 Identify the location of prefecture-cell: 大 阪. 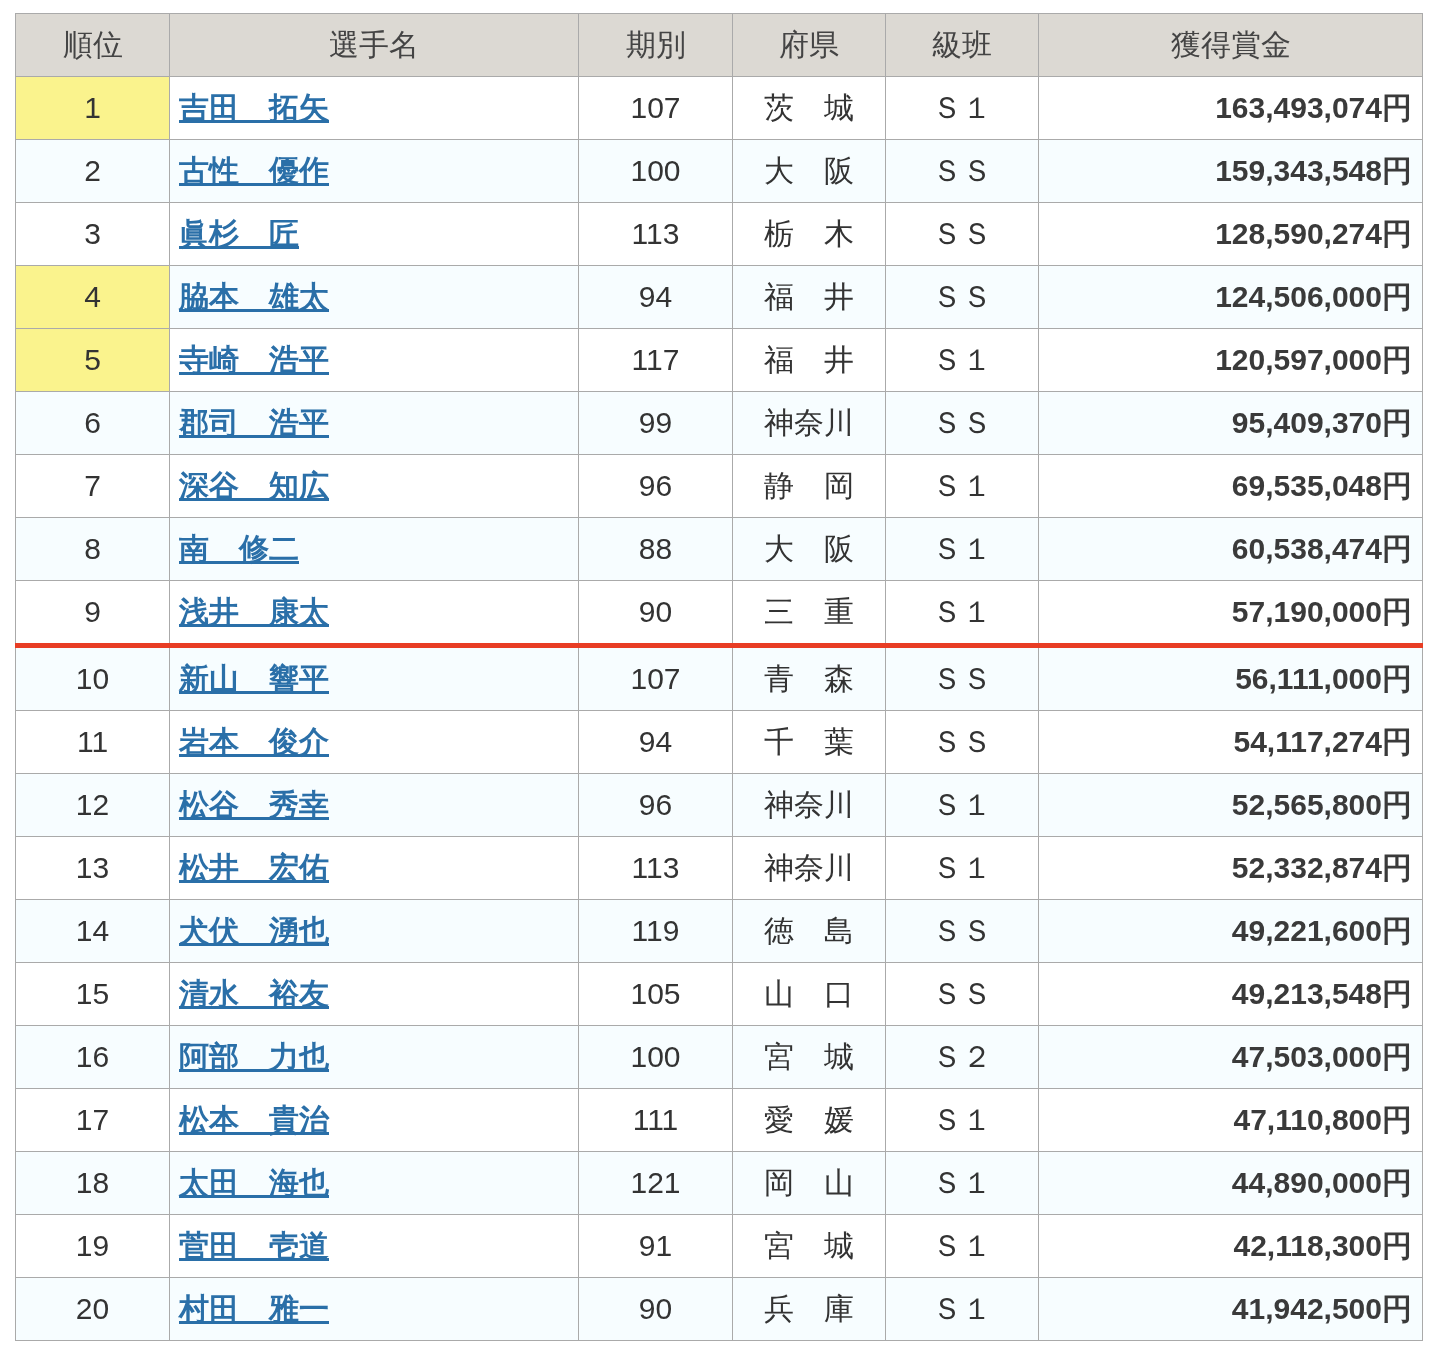
(809, 549).